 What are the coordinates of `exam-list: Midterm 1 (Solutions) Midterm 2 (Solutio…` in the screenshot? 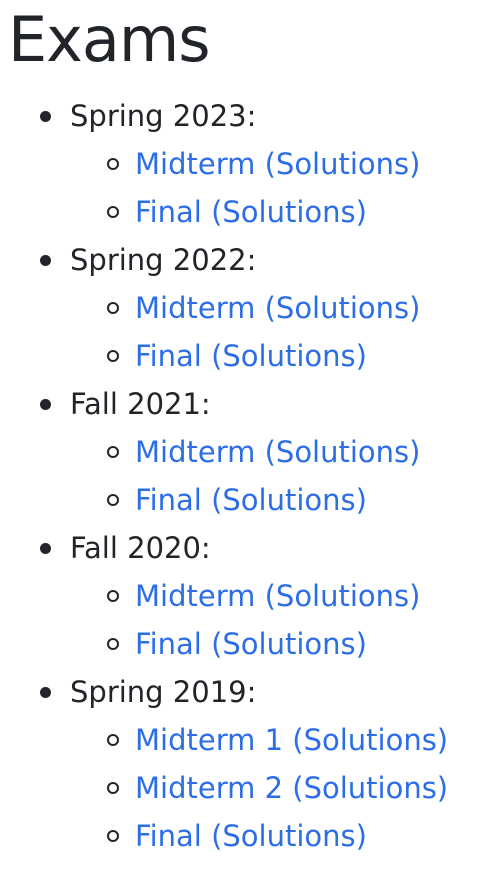 It's located at (259, 788).